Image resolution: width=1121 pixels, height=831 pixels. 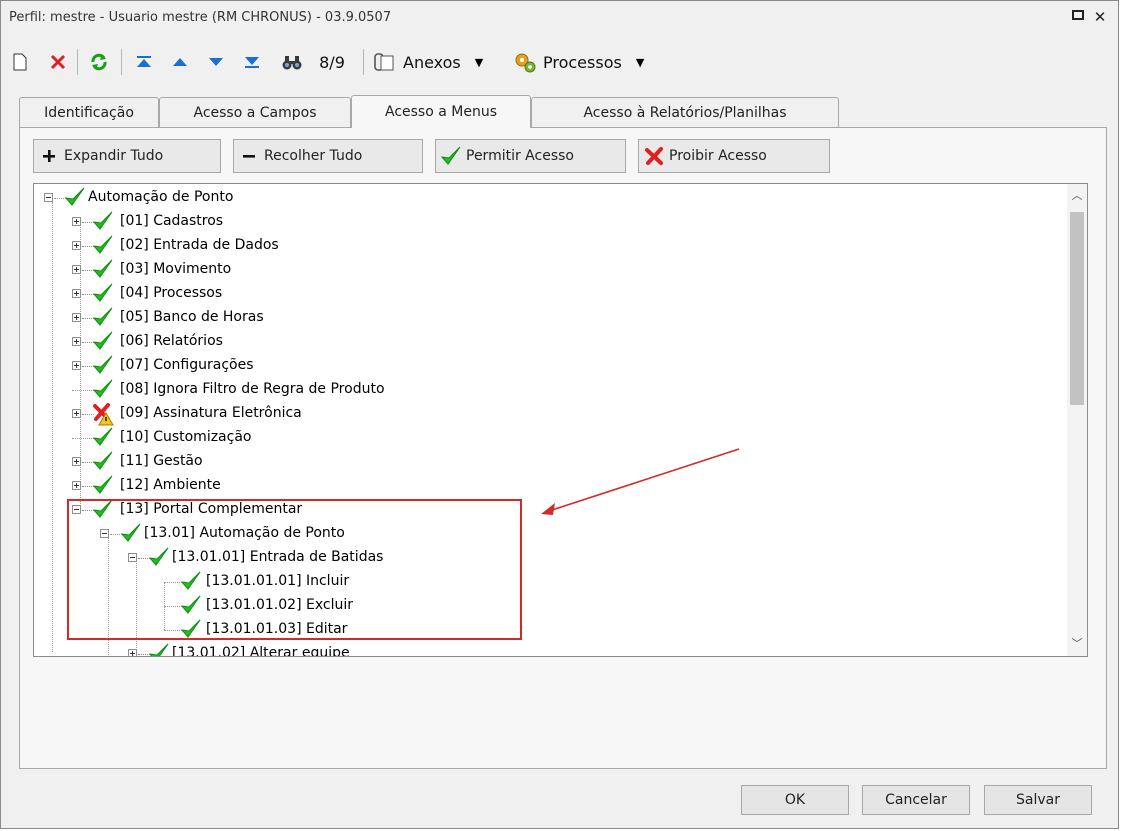 What do you see at coordinates (582, 62) in the screenshot?
I see `processos-label: Processos` at bounding box center [582, 62].